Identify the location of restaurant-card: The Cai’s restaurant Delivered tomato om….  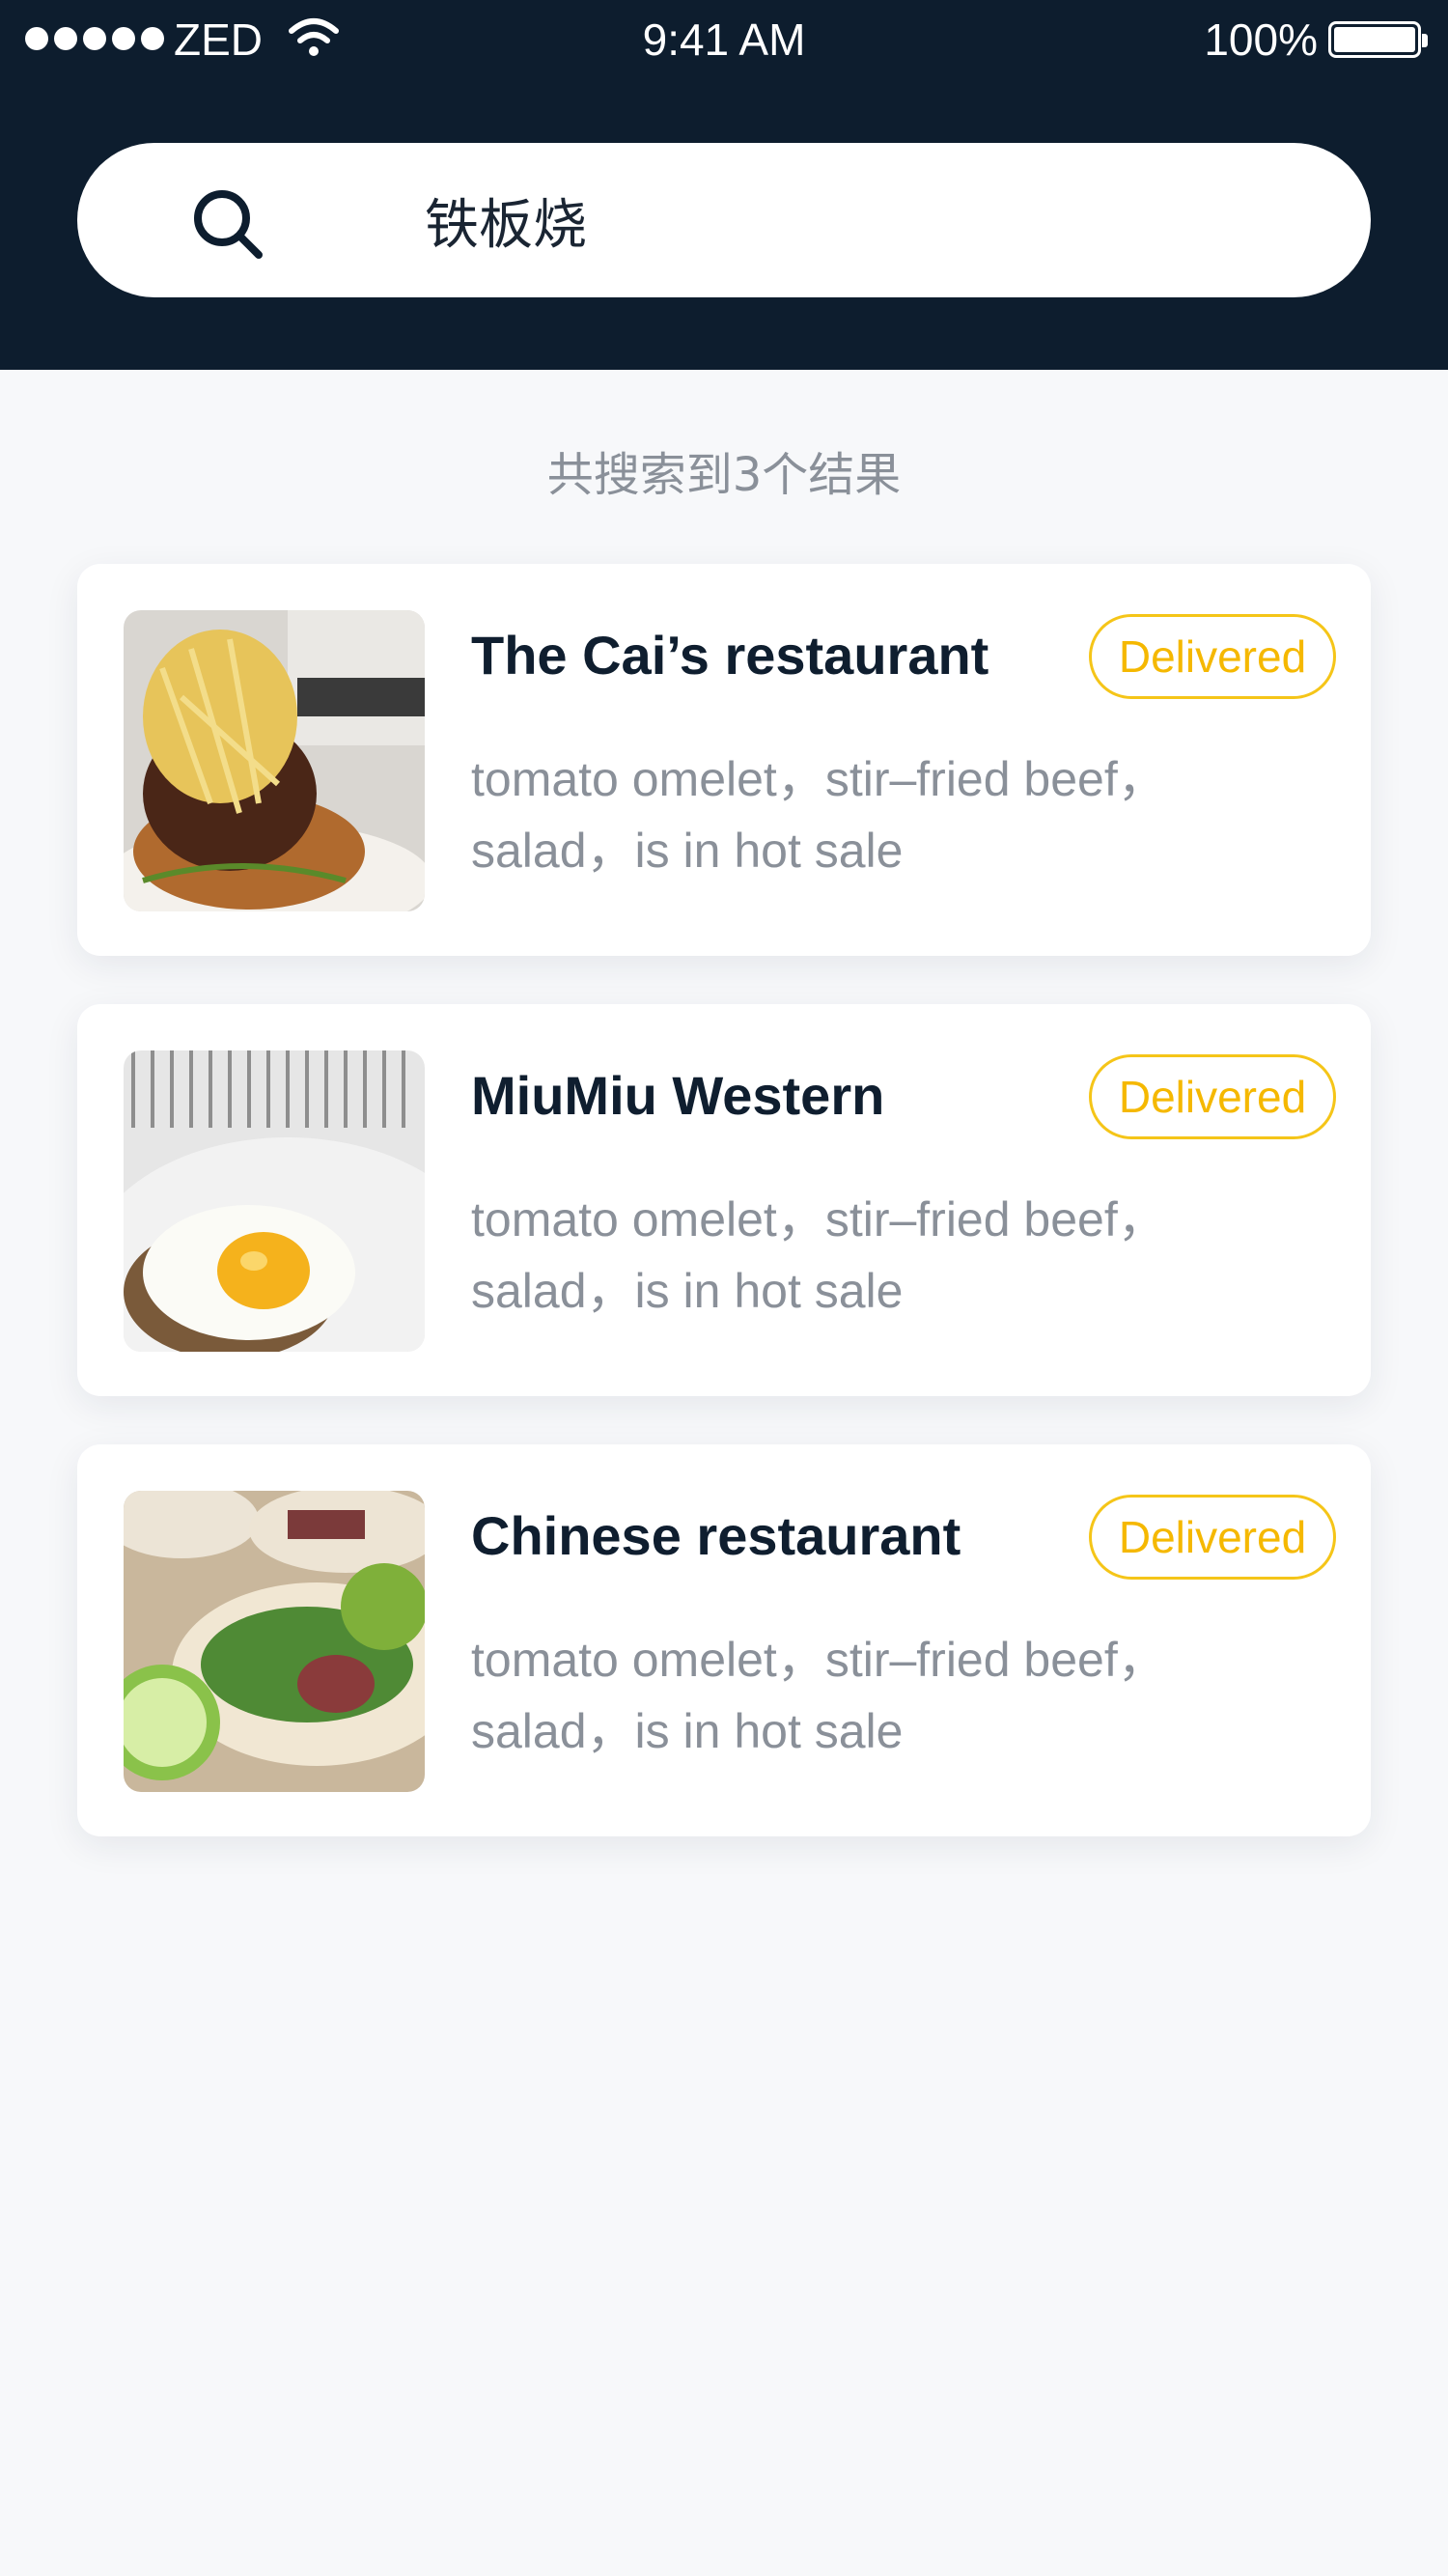
(724, 760).